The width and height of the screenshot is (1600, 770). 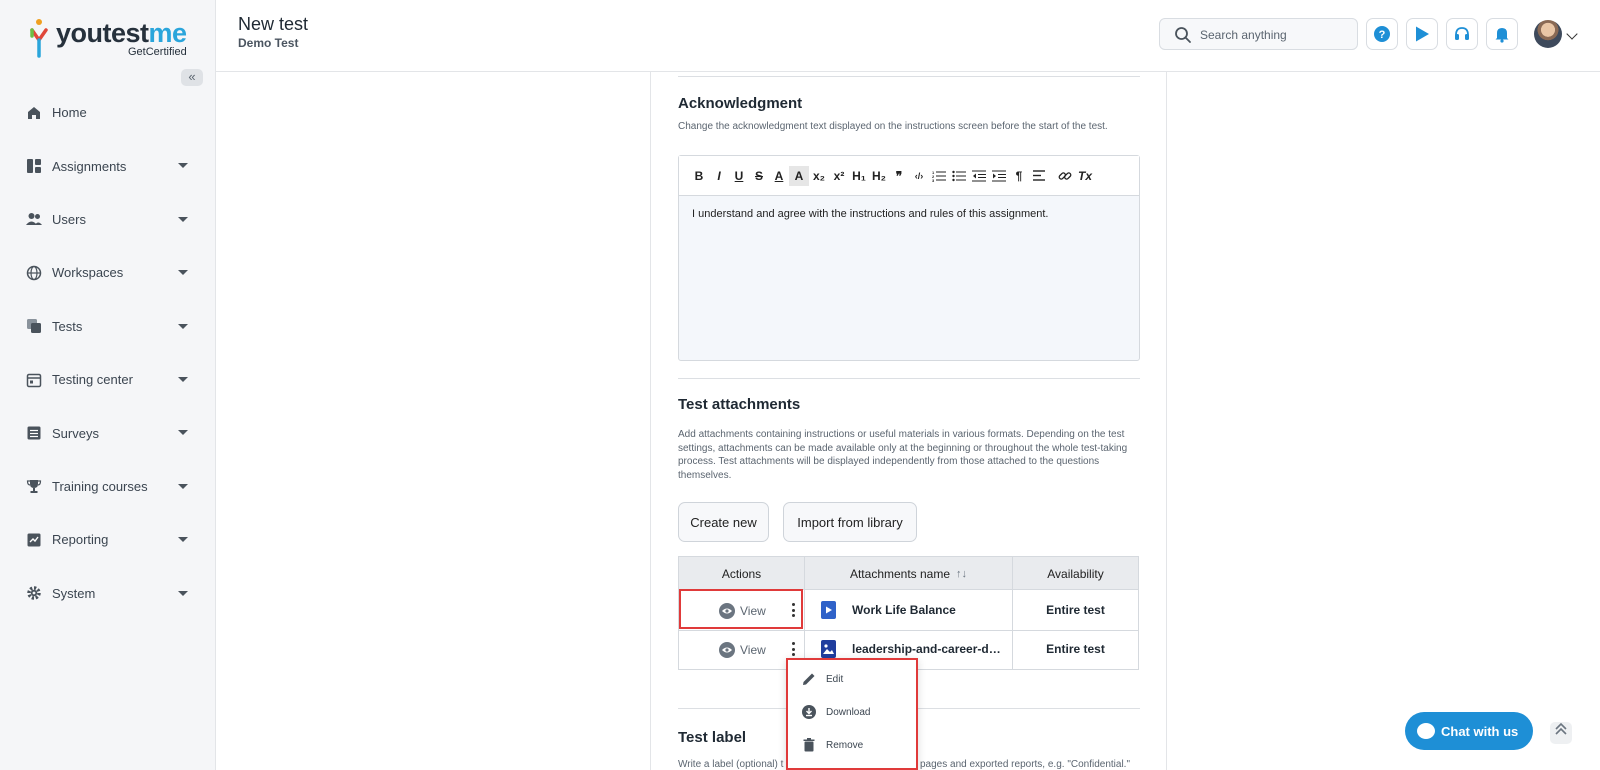 What do you see at coordinates (741, 573) in the screenshot?
I see `column-header-actions: Actions` at bounding box center [741, 573].